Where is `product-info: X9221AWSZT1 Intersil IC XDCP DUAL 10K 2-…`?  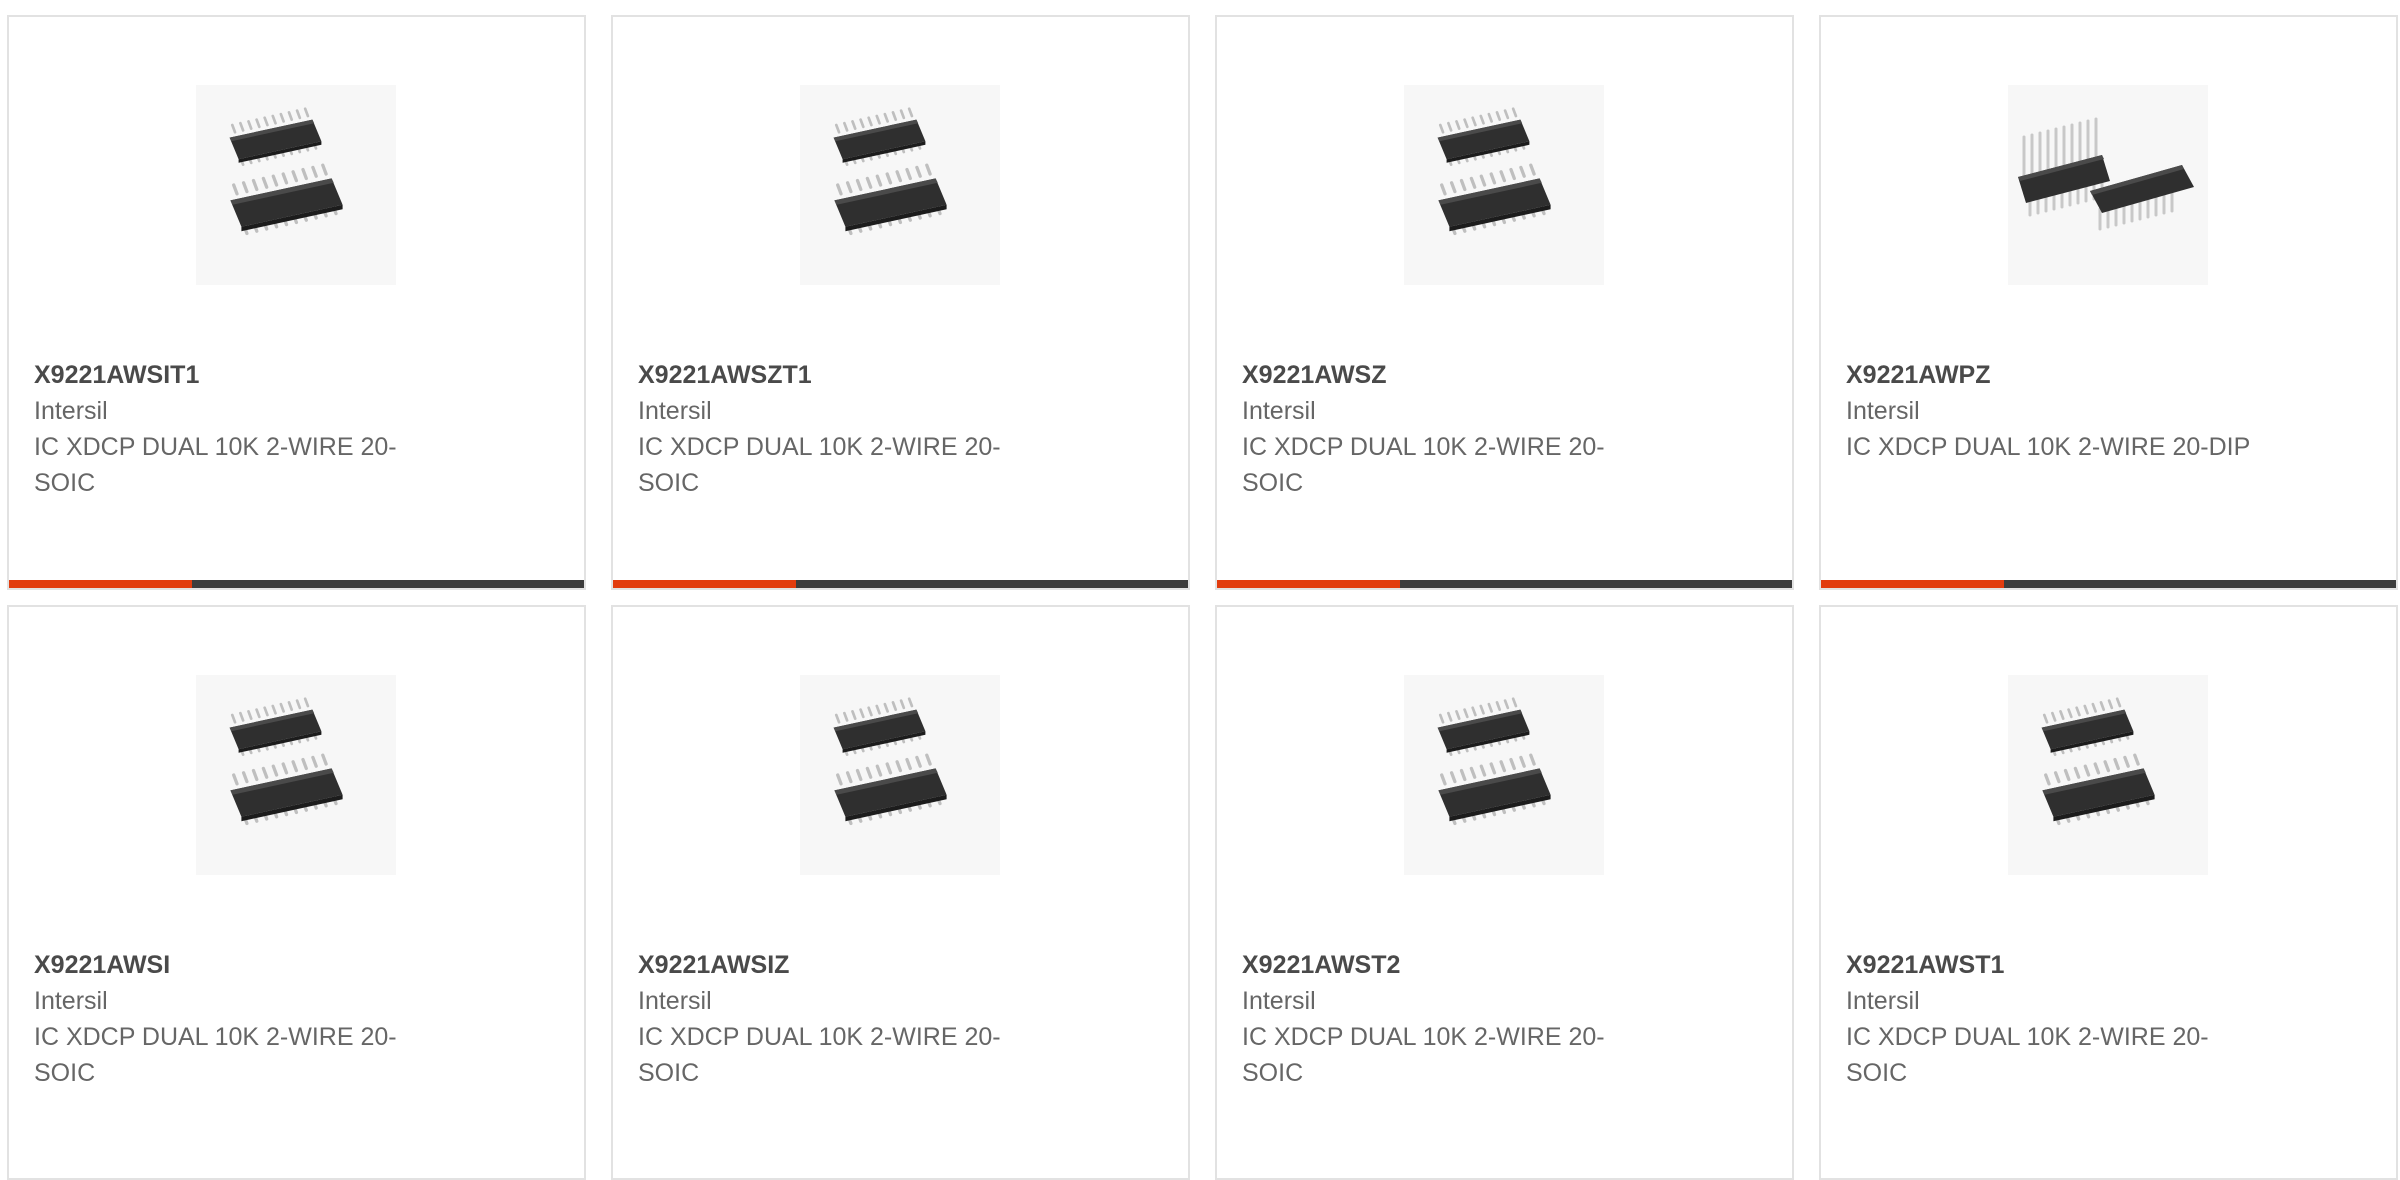
product-info: X9221AWSZT1 Intersil IC XDCP DUAL 10K 2-… is located at coordinates (858, 429).